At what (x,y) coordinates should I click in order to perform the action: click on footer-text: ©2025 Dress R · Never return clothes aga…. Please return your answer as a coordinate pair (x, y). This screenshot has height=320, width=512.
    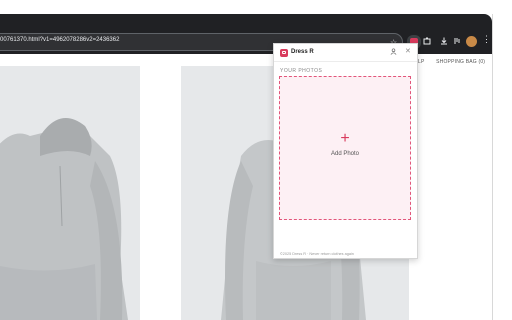
    Looking at the image, I should click on (317, 254).